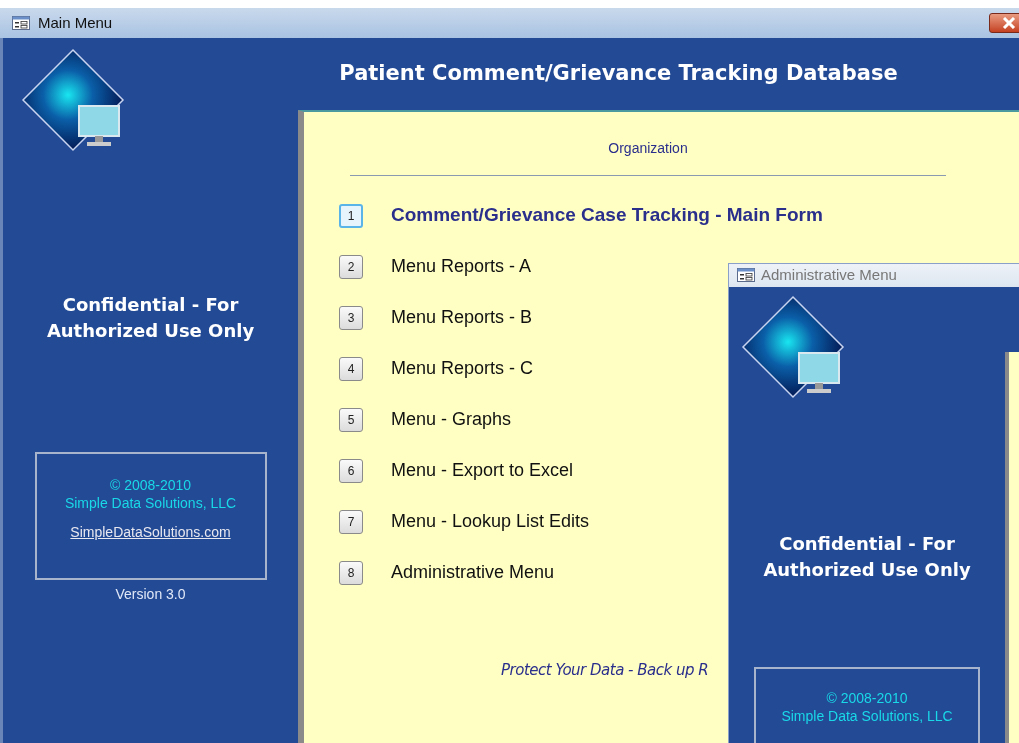 This screenshot has height=743, width=1019. What do you see at coordinates (351, 419) in the screenshot?
I see `menu-number-button: 5` at bounding box center [351, 419].